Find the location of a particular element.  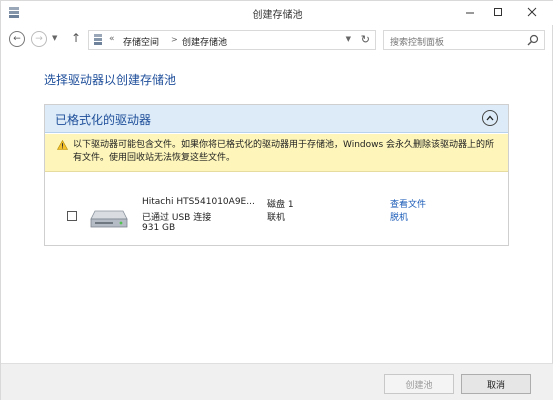

close-button is located at coordinates (532, 12).